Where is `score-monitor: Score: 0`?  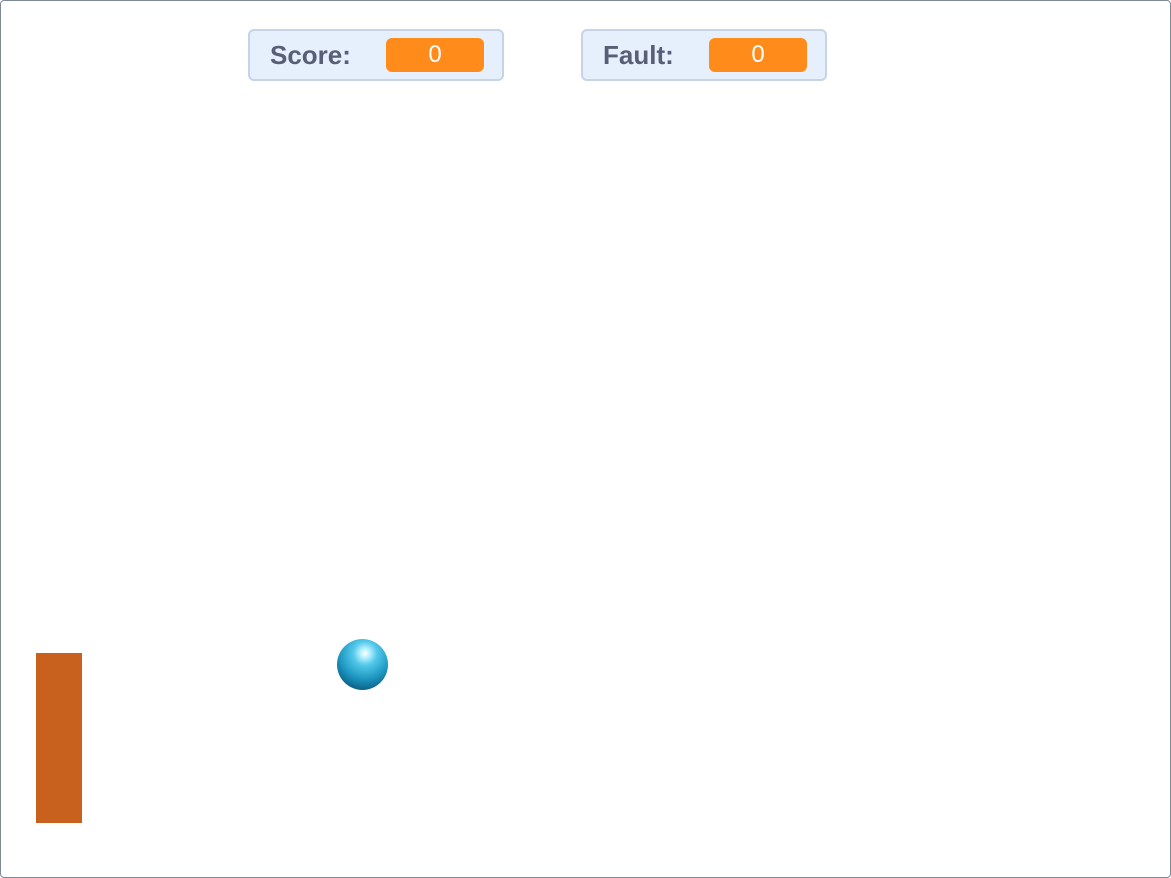 score-monitor: Score: 0 is located at coordinates (376, 55).